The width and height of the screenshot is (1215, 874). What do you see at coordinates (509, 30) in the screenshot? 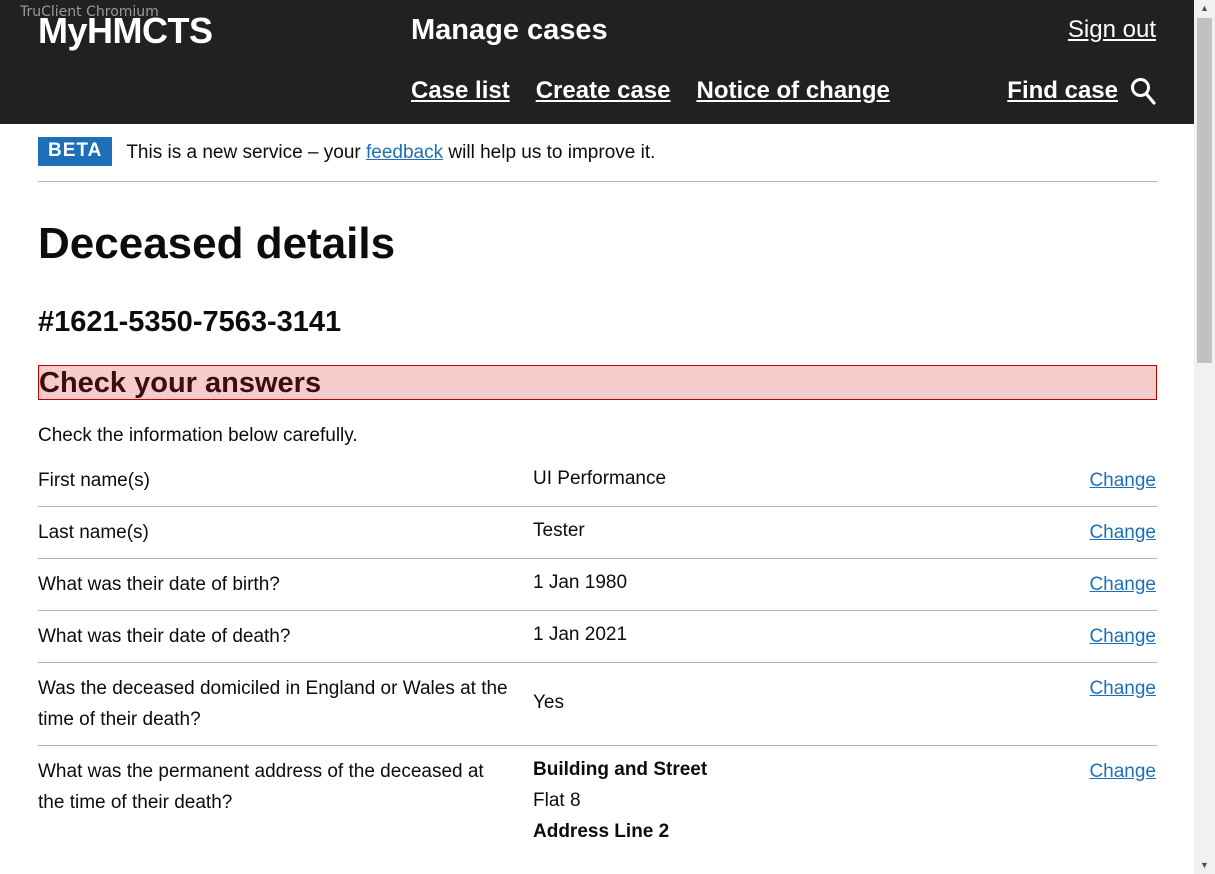
I see `service-name: Manage cases` at bounding box center [509, 30].